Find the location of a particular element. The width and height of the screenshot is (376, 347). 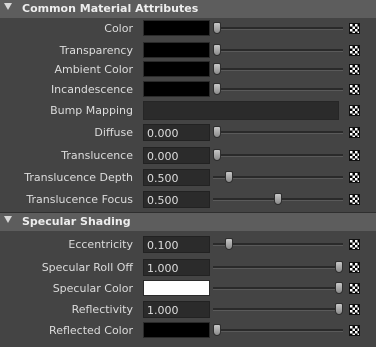

attr-label: Eccentricity is located at coordinates (100, 244).